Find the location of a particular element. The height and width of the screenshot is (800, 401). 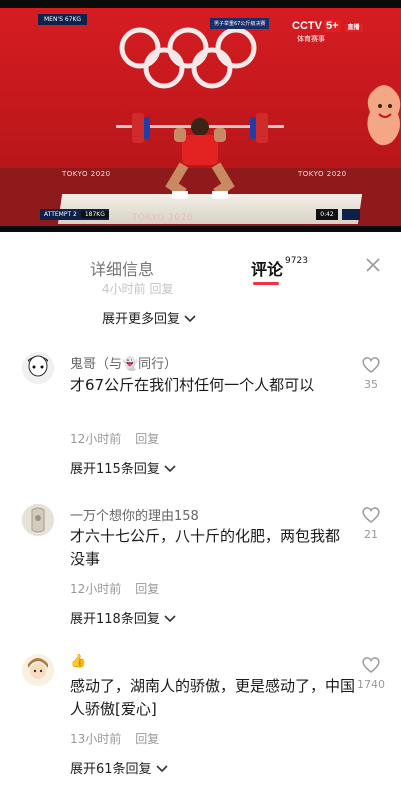

olympic-rings-icon is located at coordinates (188, 58).